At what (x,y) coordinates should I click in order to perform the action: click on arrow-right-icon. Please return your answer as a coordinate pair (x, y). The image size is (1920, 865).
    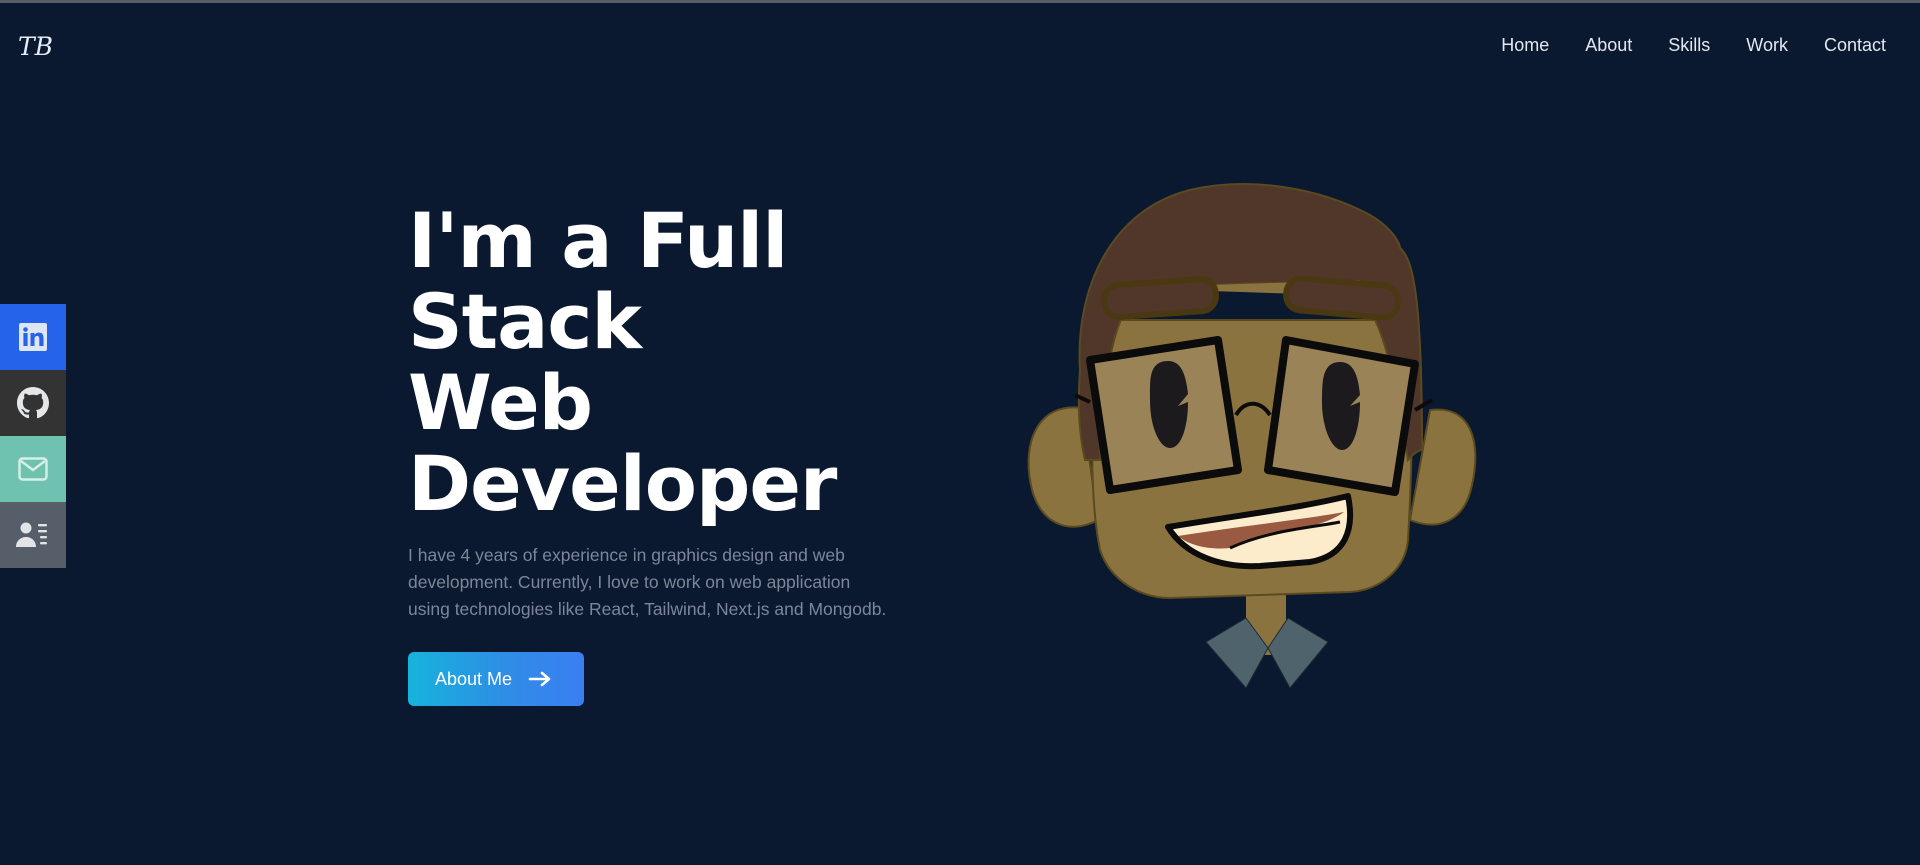
    Looking at the image, I should click on (540, 679).